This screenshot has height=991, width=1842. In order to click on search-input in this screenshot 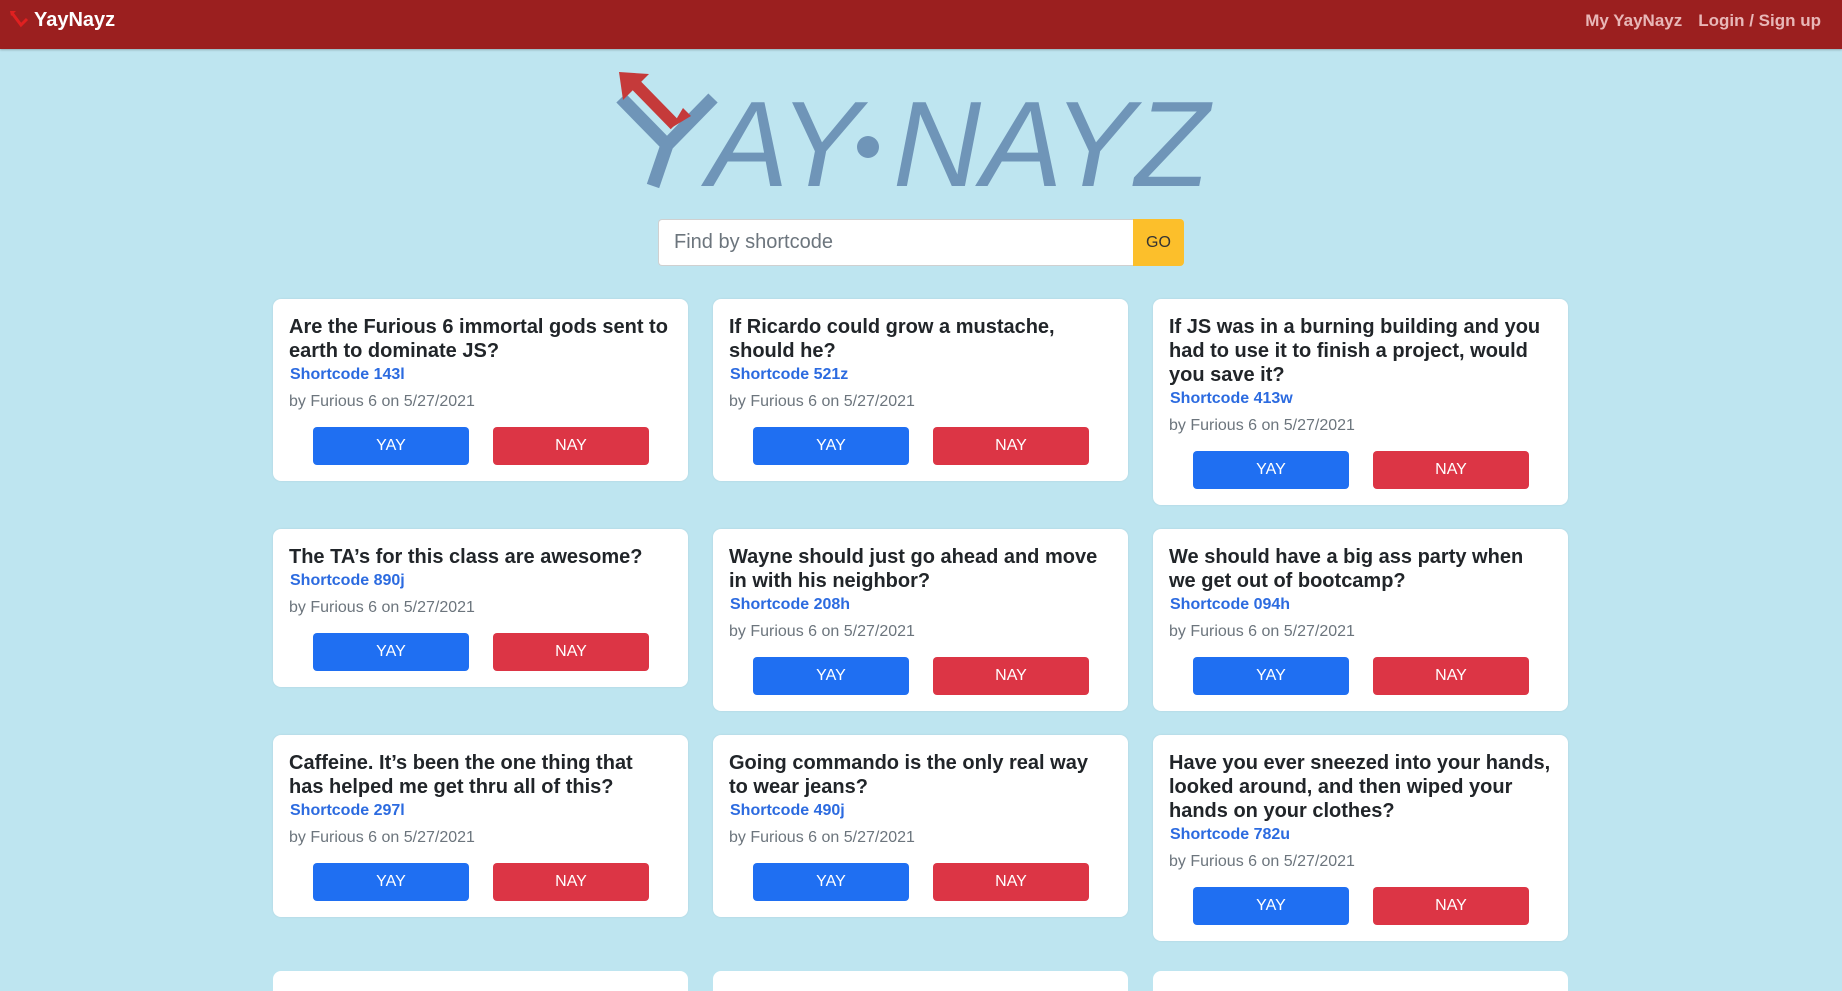, I will do `click(895, 242)`.